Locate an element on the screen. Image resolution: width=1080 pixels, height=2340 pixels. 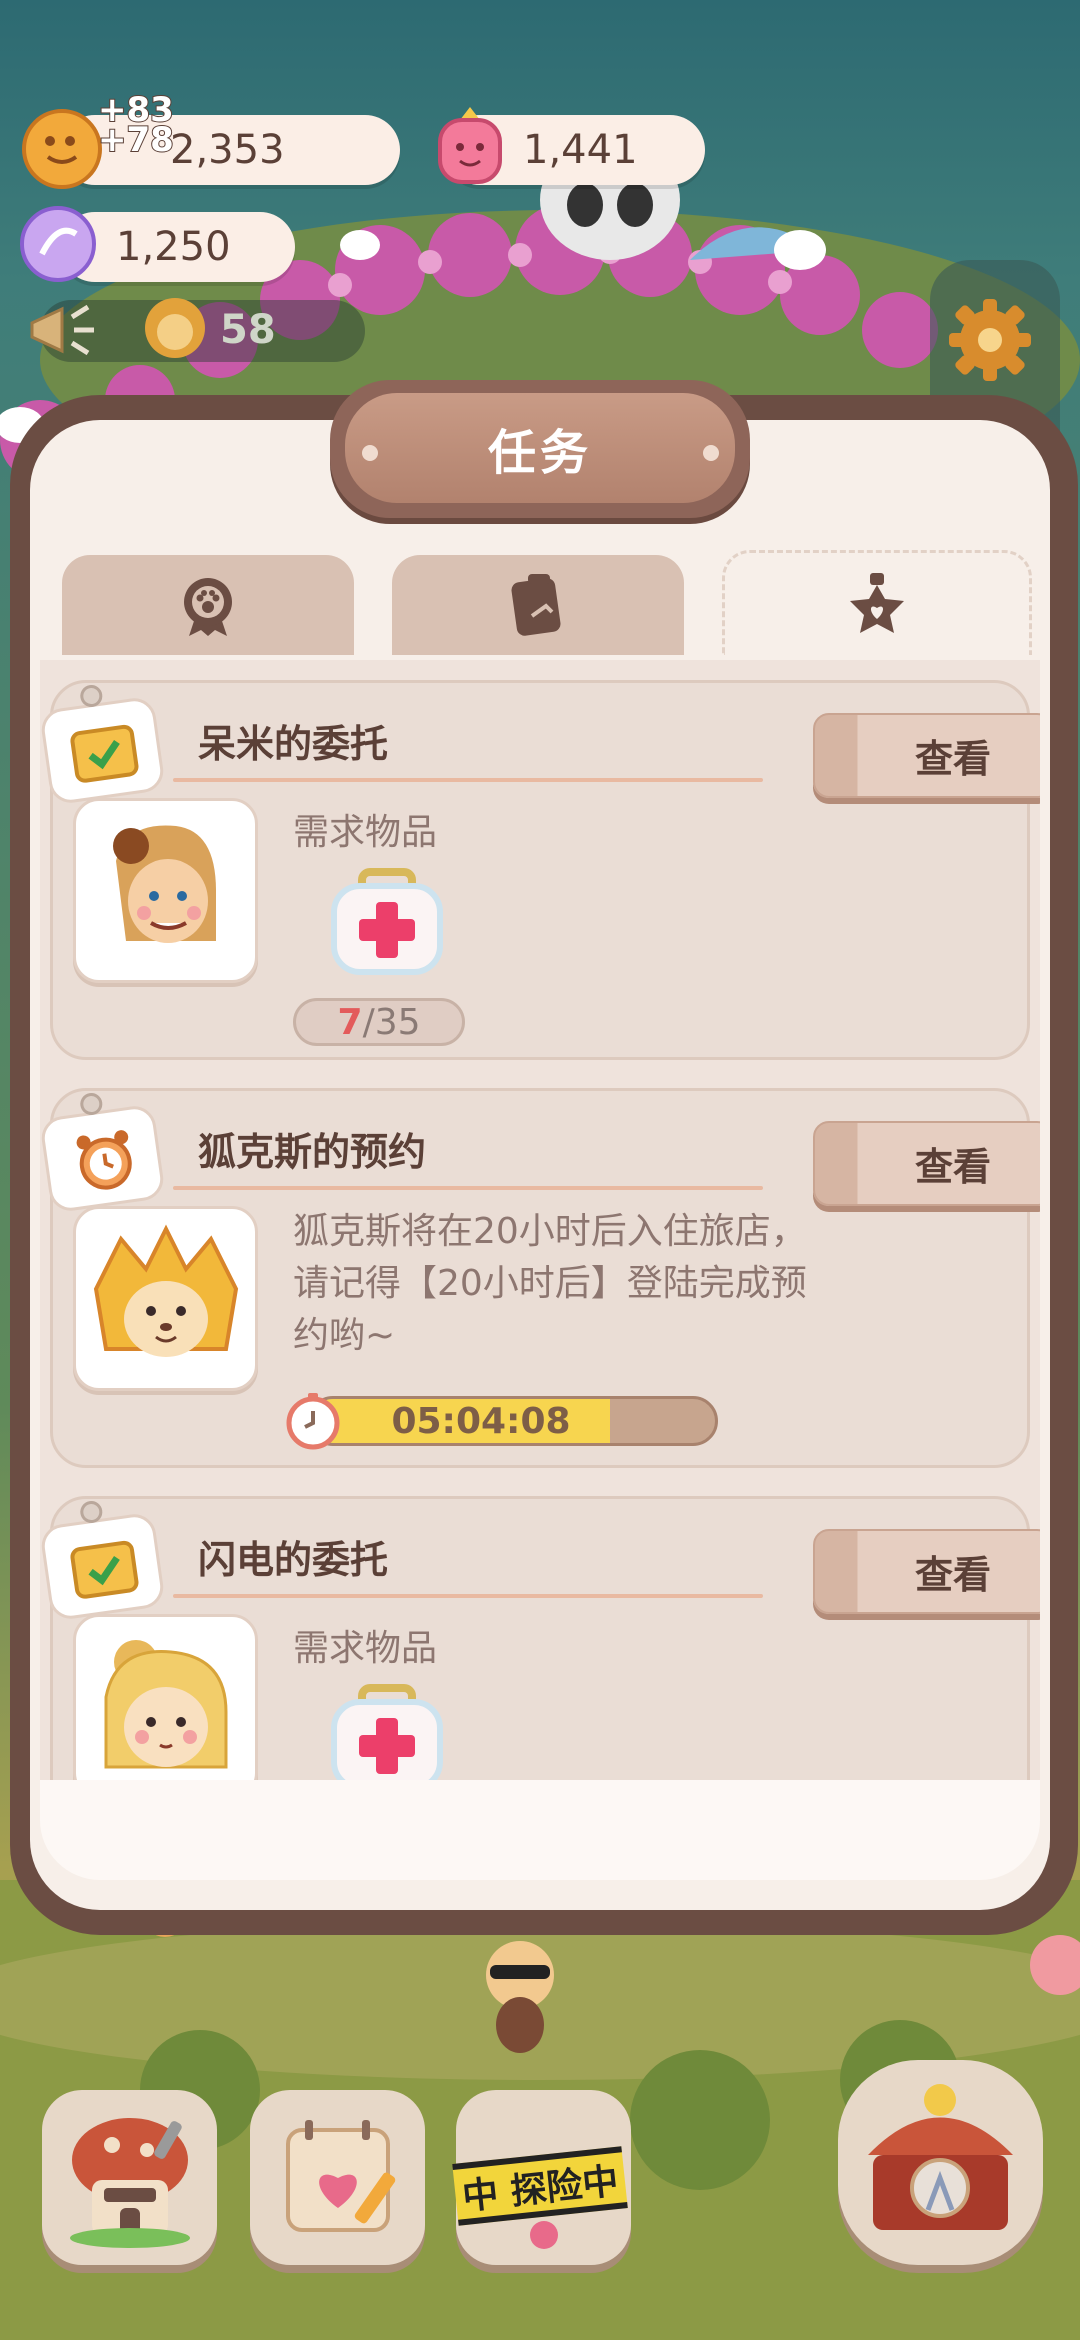
task-card: 闪电的委托 查看 需求物品 is located at coordinates (540, 1638).